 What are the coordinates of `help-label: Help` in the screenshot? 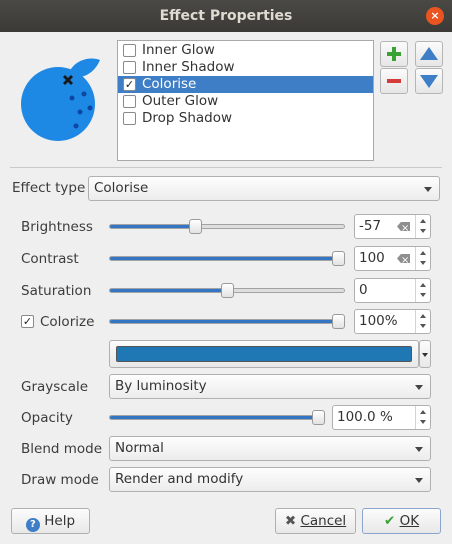 It's located at (60, 521).